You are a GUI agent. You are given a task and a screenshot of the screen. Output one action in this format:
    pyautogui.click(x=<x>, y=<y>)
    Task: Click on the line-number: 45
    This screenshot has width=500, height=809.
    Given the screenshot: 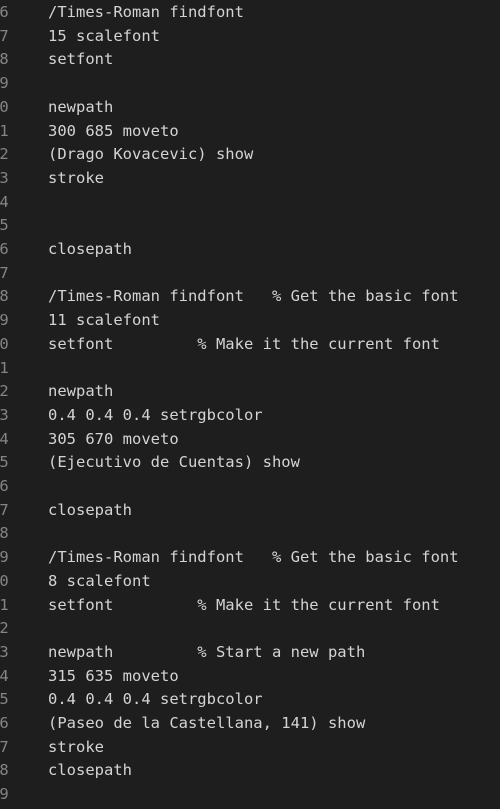 What is the action you would take?
    pyautogui.click(x=4, y=225)
    